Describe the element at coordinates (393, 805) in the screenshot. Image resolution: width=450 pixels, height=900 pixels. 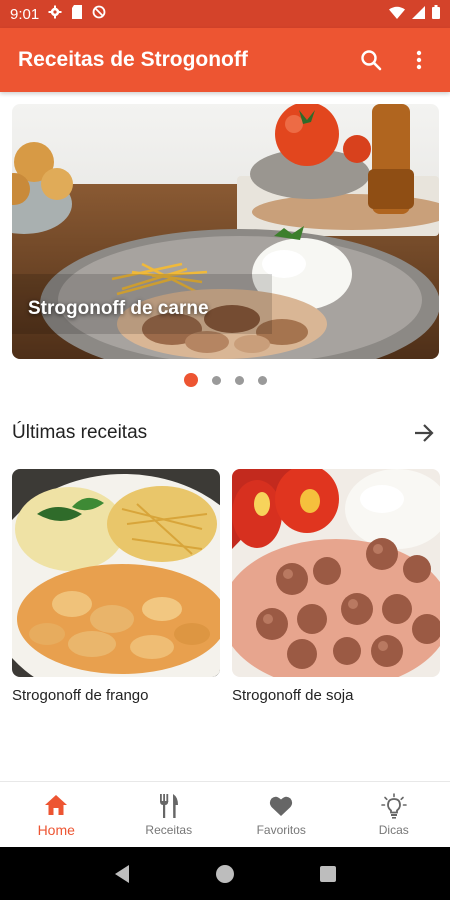
I see `lightbulb-icon` at that location.